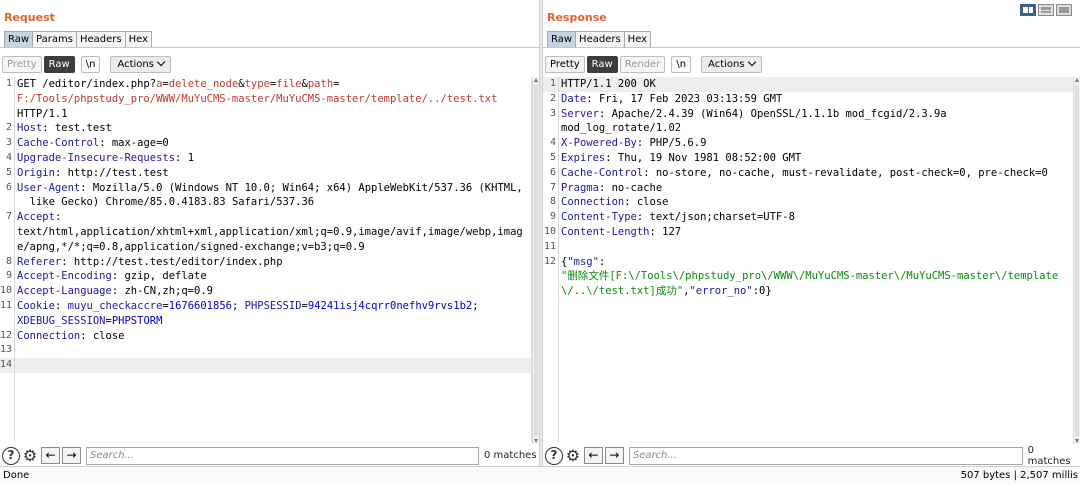 The height and width of the screenshot is (484, 1080). I want to click on status-bar: Done 507 bytes | 2,507 millis, so click(540, 475).